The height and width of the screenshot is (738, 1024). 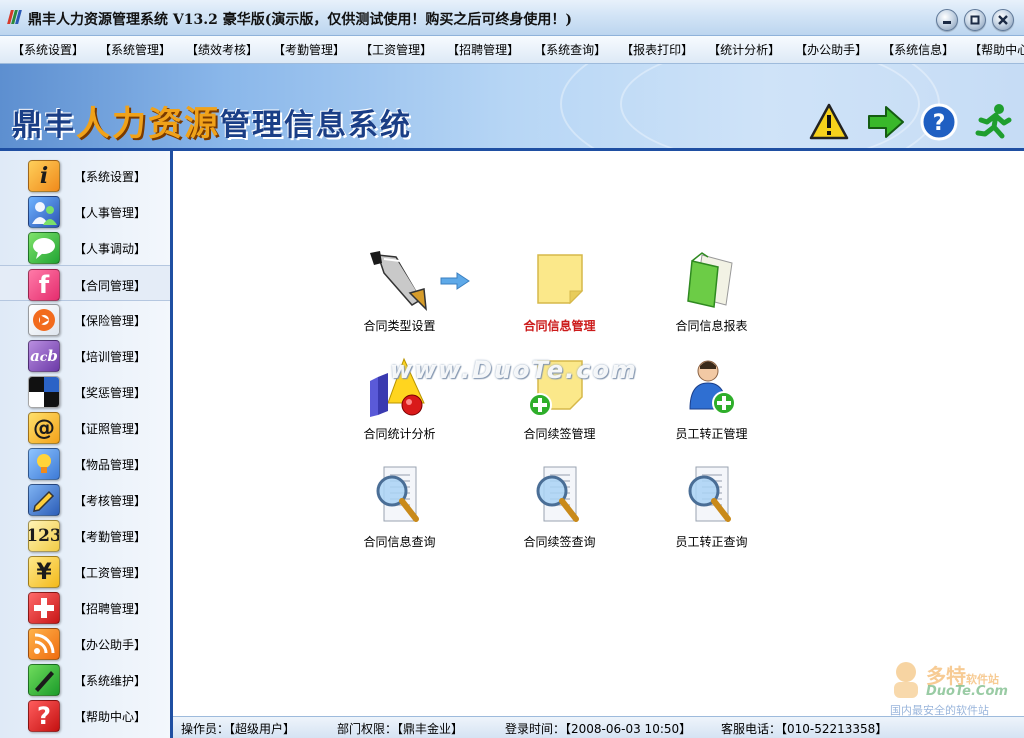 What do you see at coordinates (44, 464) in the screenshot?
I see `bulb-icon` at bounding box center [44, 464].